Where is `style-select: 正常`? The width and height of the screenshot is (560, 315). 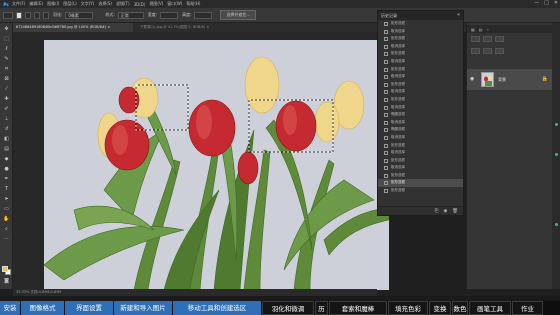
style-select: 正常 is located at coordinates (130, 15).